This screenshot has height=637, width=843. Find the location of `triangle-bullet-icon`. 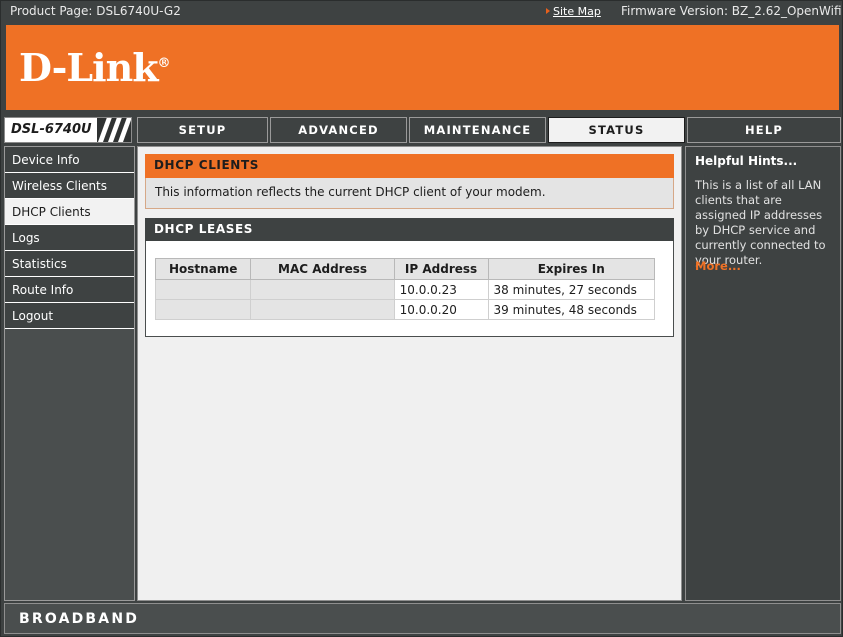

triangle-bullet-icon is located at coordinates (548, 11).